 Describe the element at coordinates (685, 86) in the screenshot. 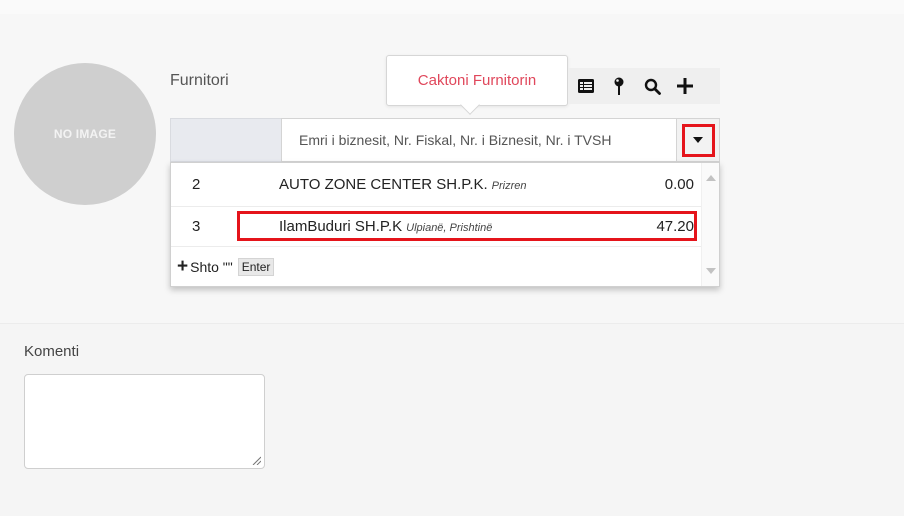

I see `plus-icon` at that location.